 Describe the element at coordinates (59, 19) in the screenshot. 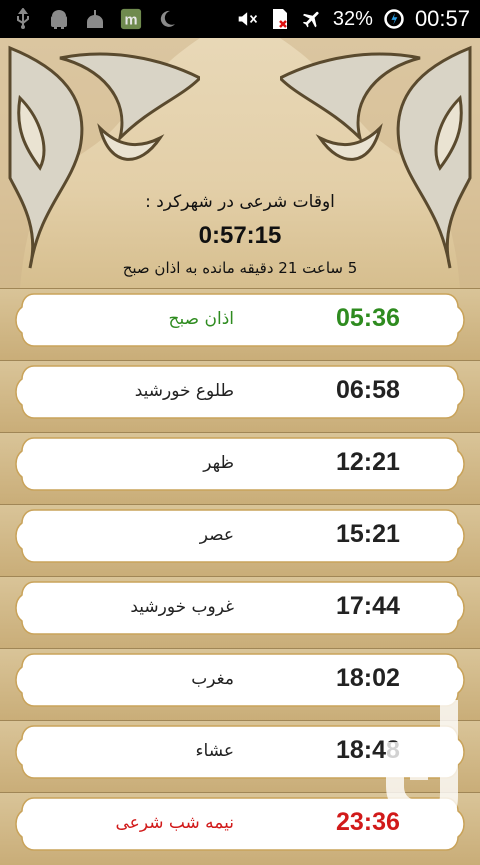

I see `android-icon` at that location.